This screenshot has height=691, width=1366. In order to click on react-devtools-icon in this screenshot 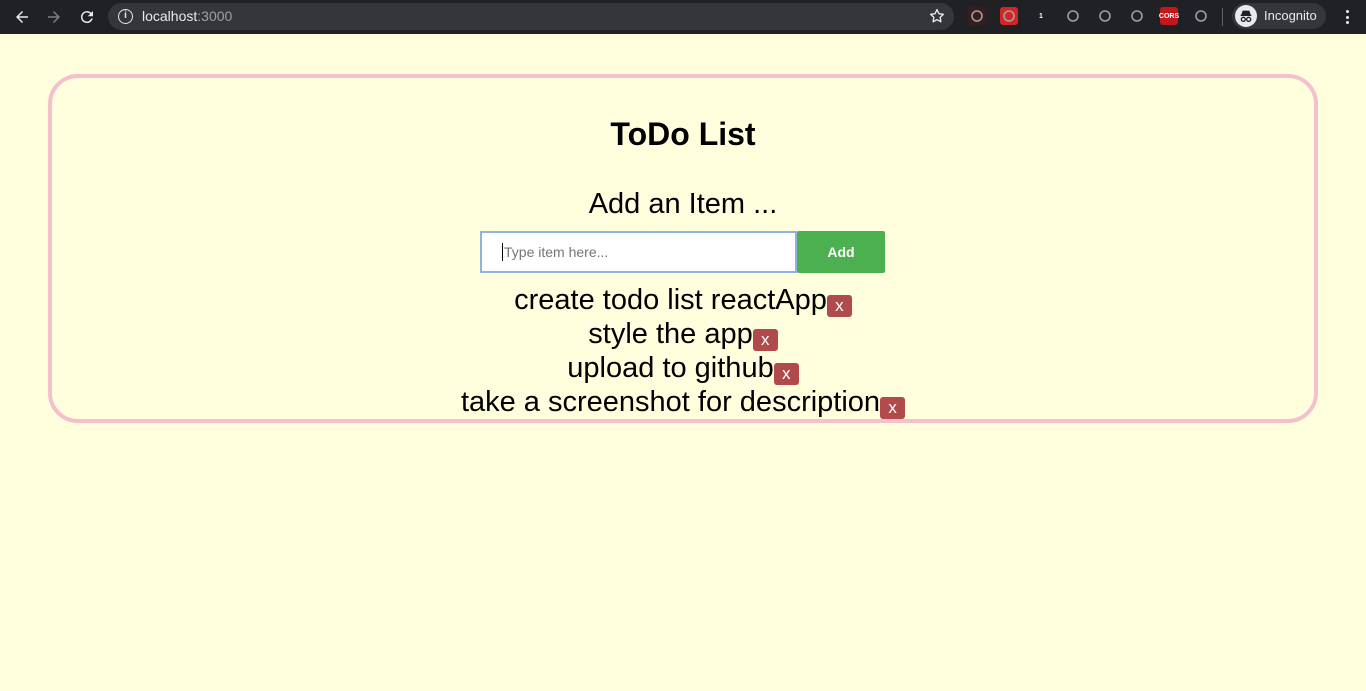, I will do `click(1137, 16)`.